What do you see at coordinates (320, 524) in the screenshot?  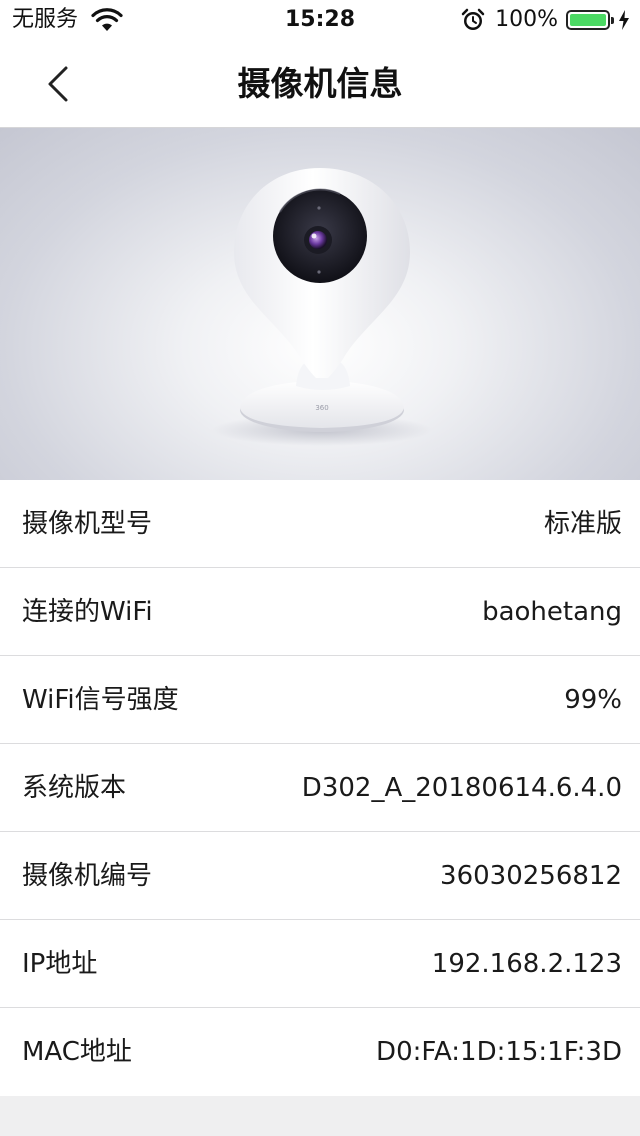 I see `info-row-model: 摄像机型号 标准版` at bounding box center [320, 524].